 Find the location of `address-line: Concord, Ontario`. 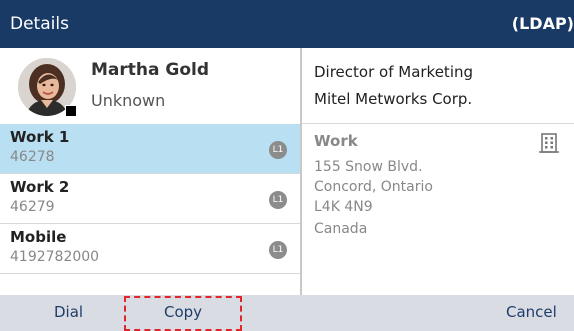

address-line: Concord, Ontario is located at coordinates (373, 187).